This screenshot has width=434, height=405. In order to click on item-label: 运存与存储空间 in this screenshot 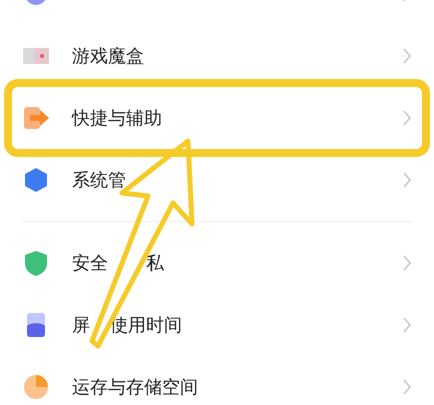, I will do `click(135, 387)`.